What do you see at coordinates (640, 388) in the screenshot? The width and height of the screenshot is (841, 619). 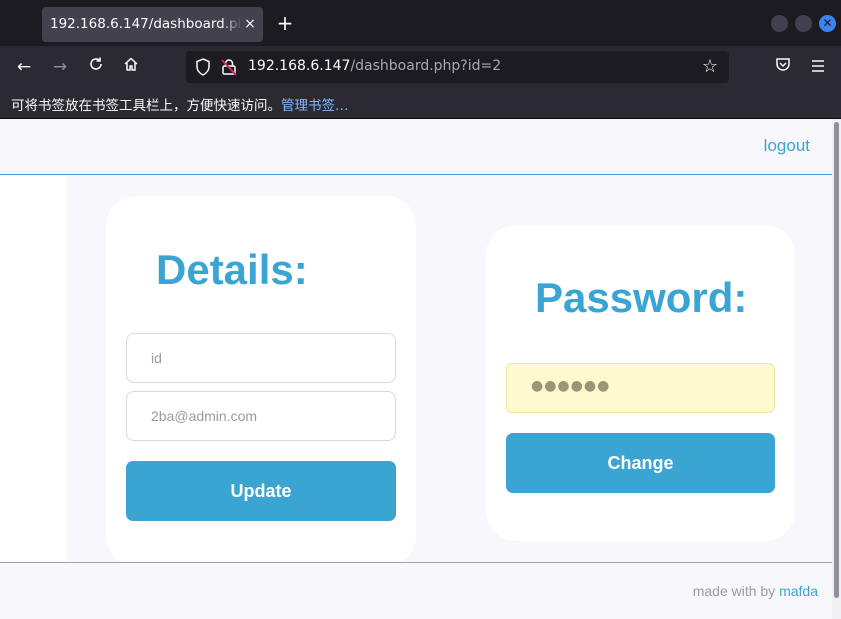 I see `password-input: ●●●●●●` at bounding box center [640, 388].